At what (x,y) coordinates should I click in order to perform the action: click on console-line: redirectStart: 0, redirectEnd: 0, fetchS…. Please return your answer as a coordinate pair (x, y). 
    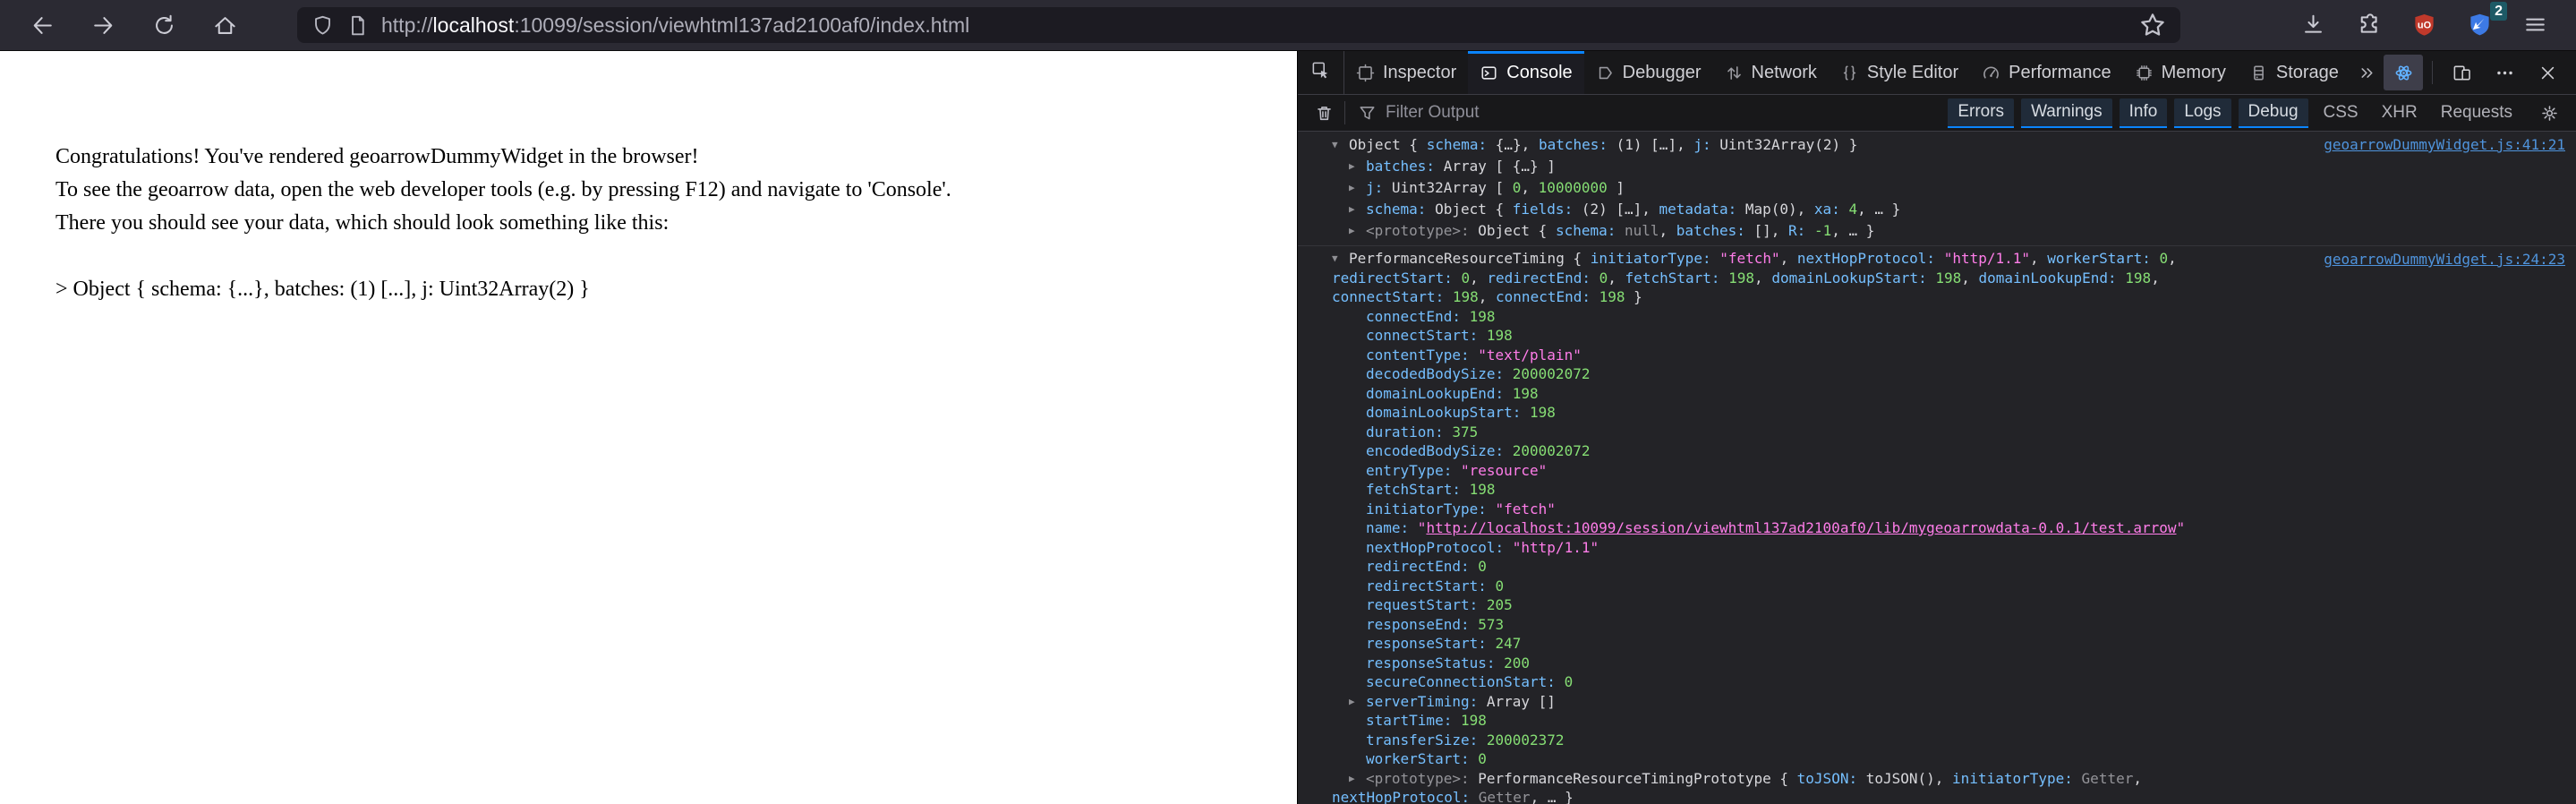
    Looking at the image, I should click on (1937, 279).